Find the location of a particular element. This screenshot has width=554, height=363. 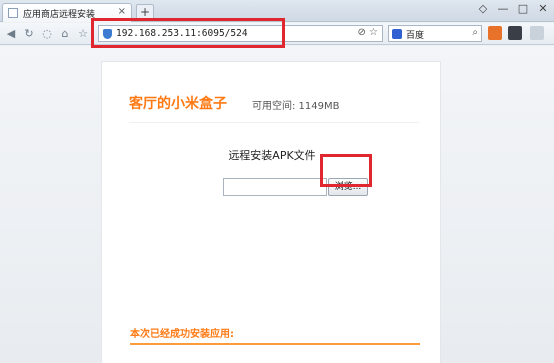

page-favicon-icon is located at coordinates (13, 13).